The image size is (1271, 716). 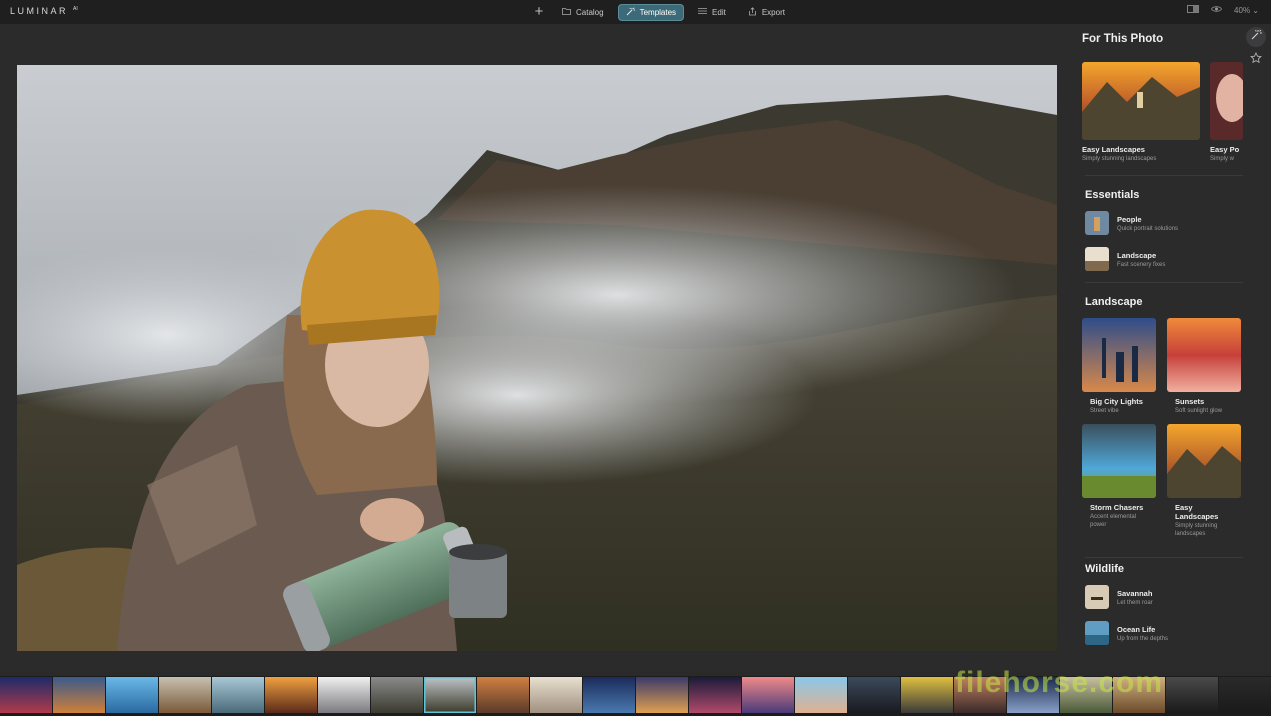 What do you see at coordinates (1223, 10) in the screenshot?
I see `view-controls: 40% ⌄` at bounding box center [1223, 10].